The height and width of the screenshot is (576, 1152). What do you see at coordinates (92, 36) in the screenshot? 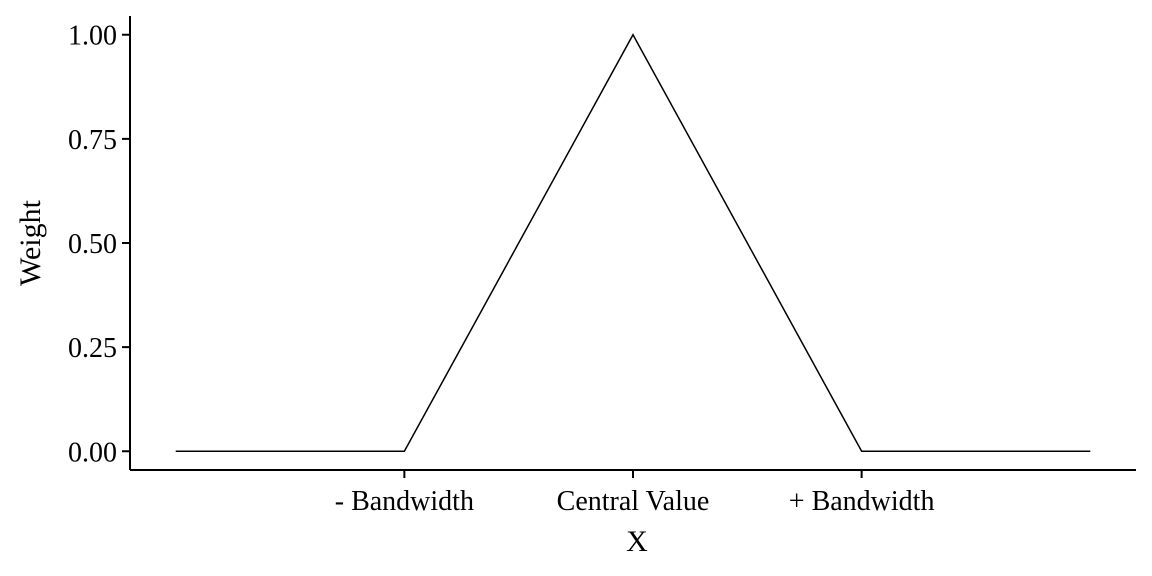
I see `y-tick-label: 1.00` at bounding box center [92, 36].